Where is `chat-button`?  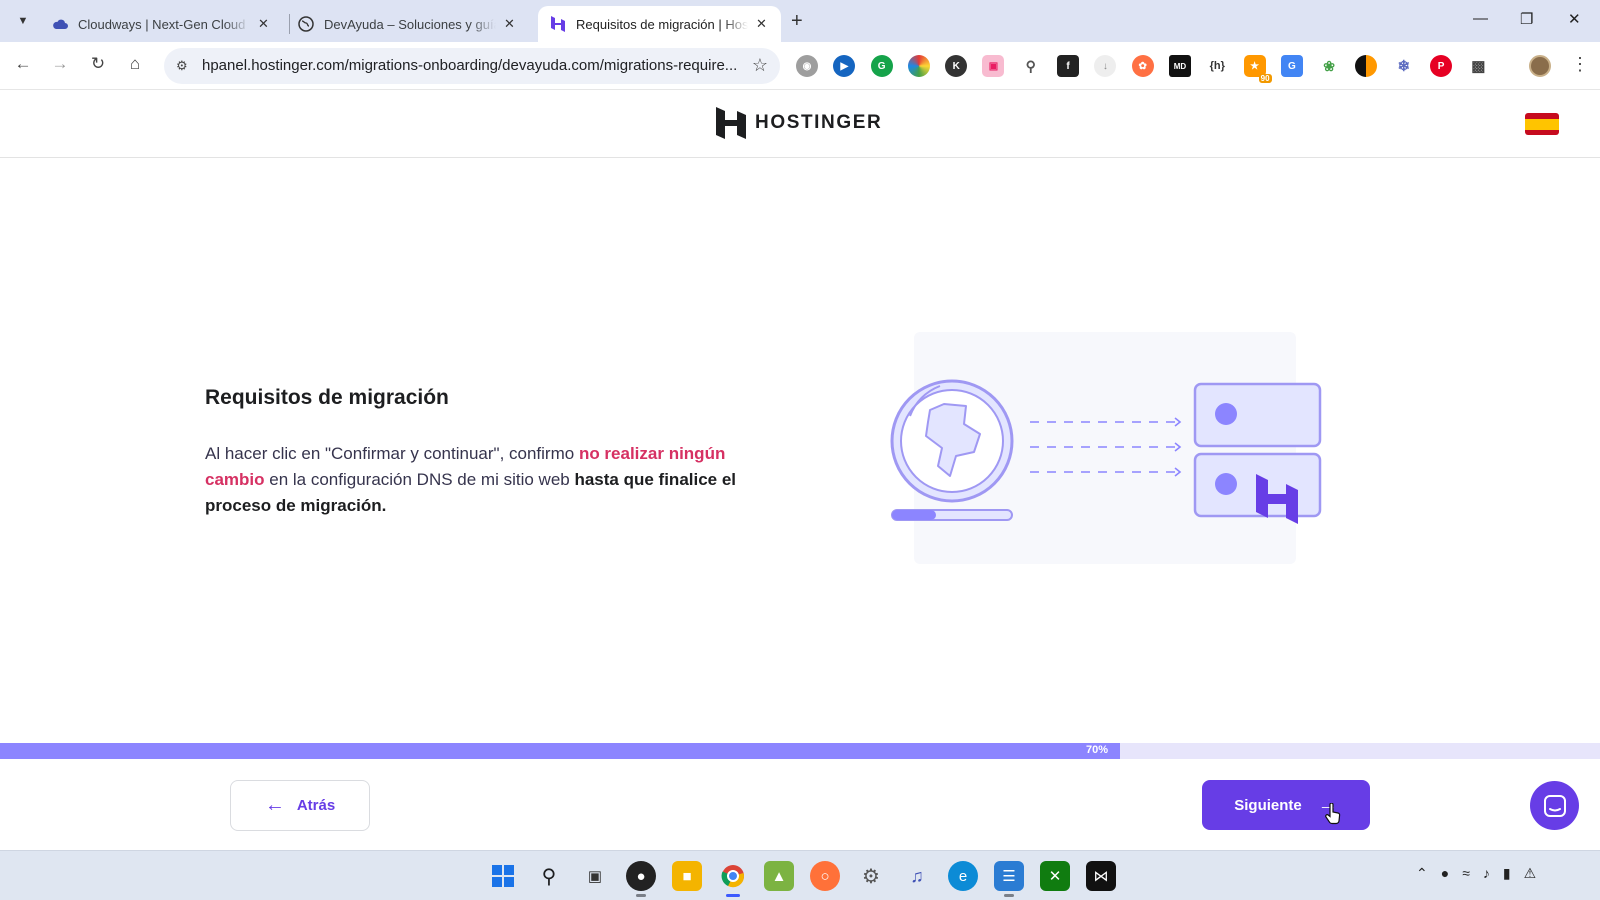 chat-button is located at coordinates (1554, 805).